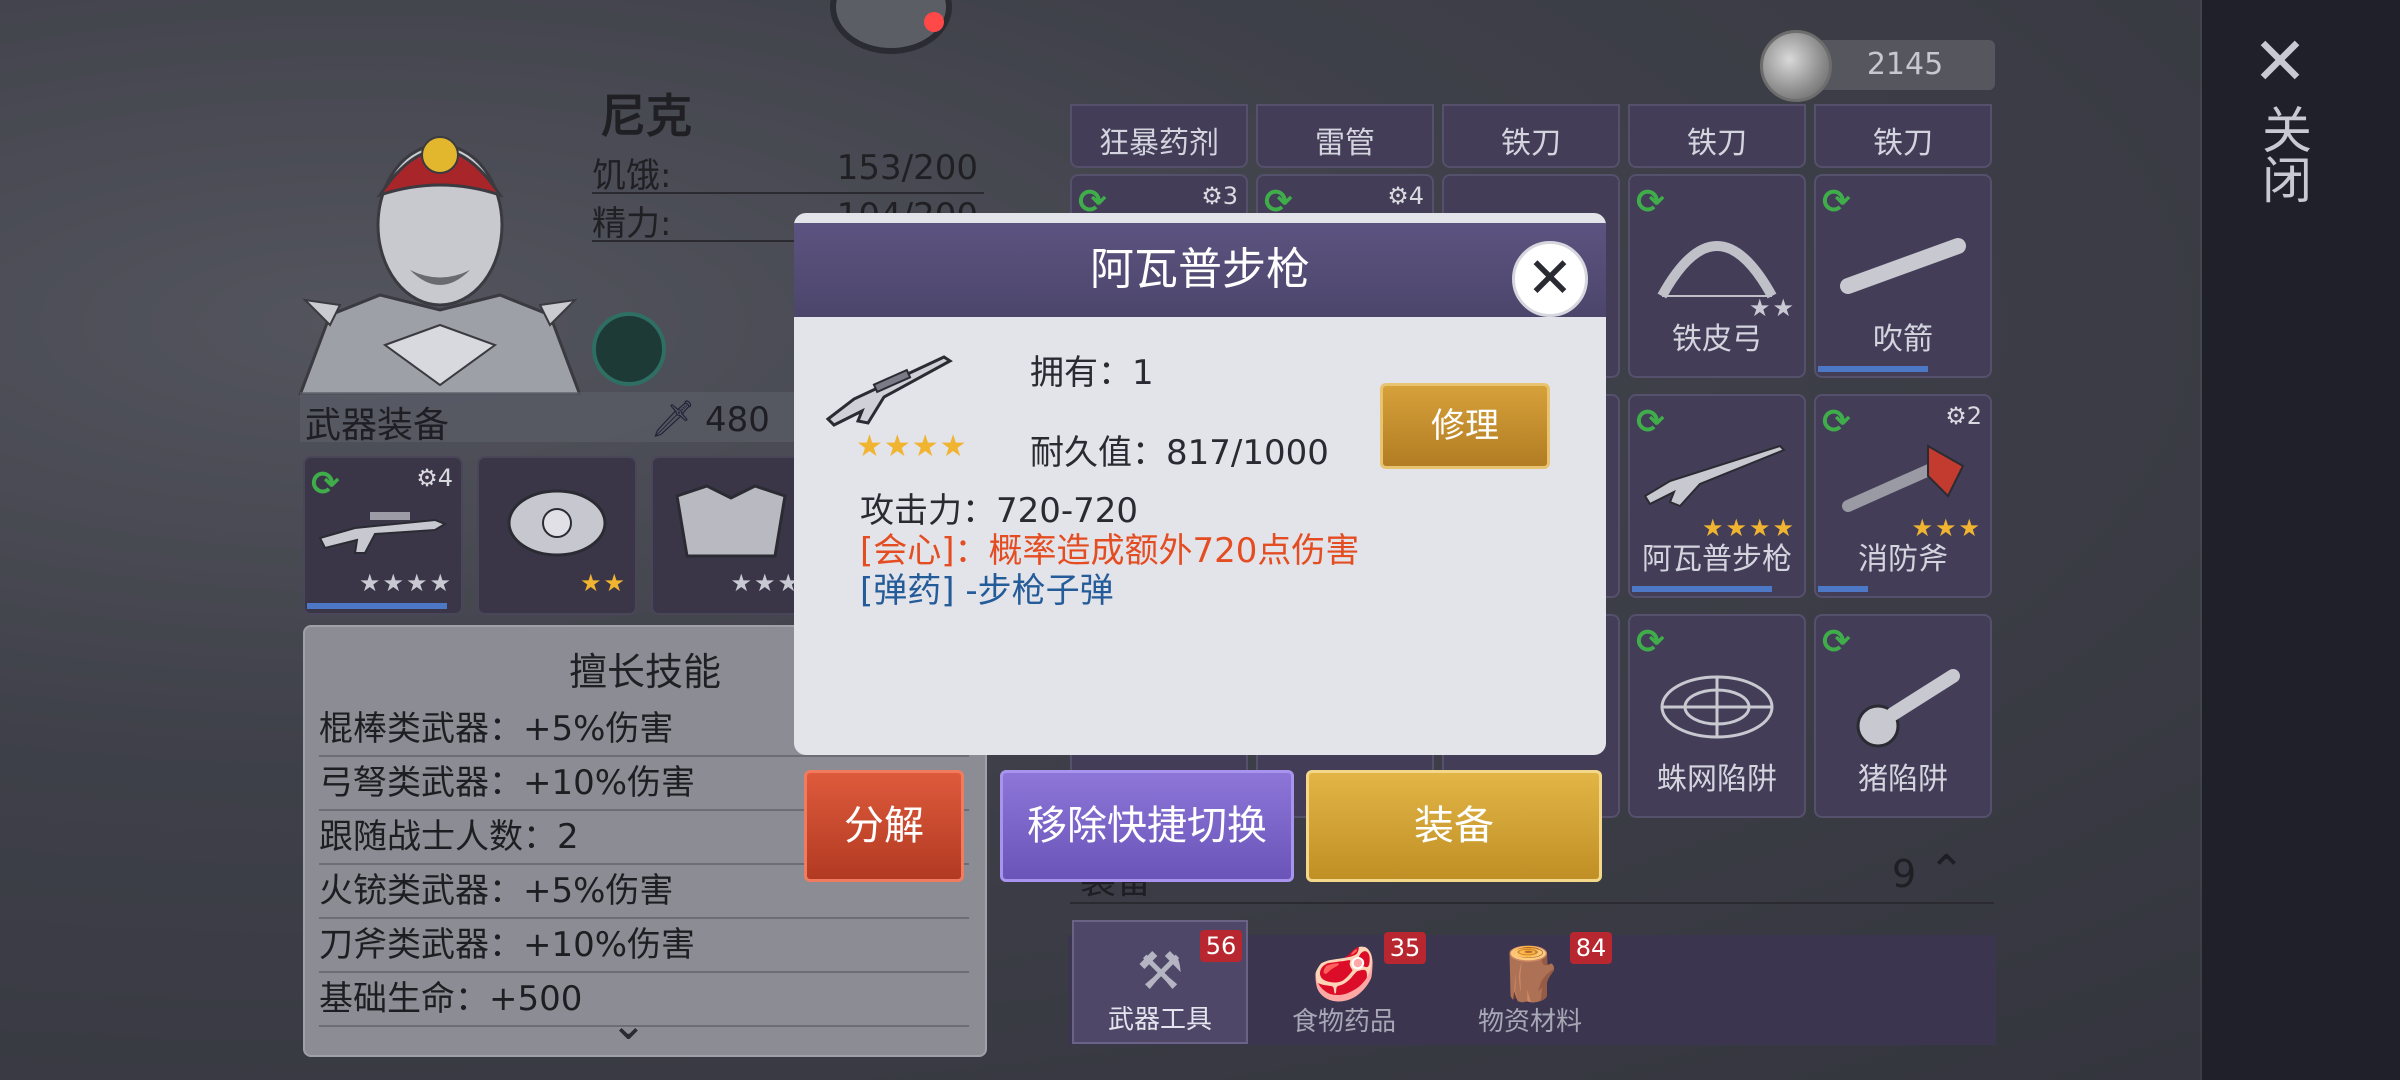  I want to click on equip-slot-armor: ★★★, so click(731, 535).